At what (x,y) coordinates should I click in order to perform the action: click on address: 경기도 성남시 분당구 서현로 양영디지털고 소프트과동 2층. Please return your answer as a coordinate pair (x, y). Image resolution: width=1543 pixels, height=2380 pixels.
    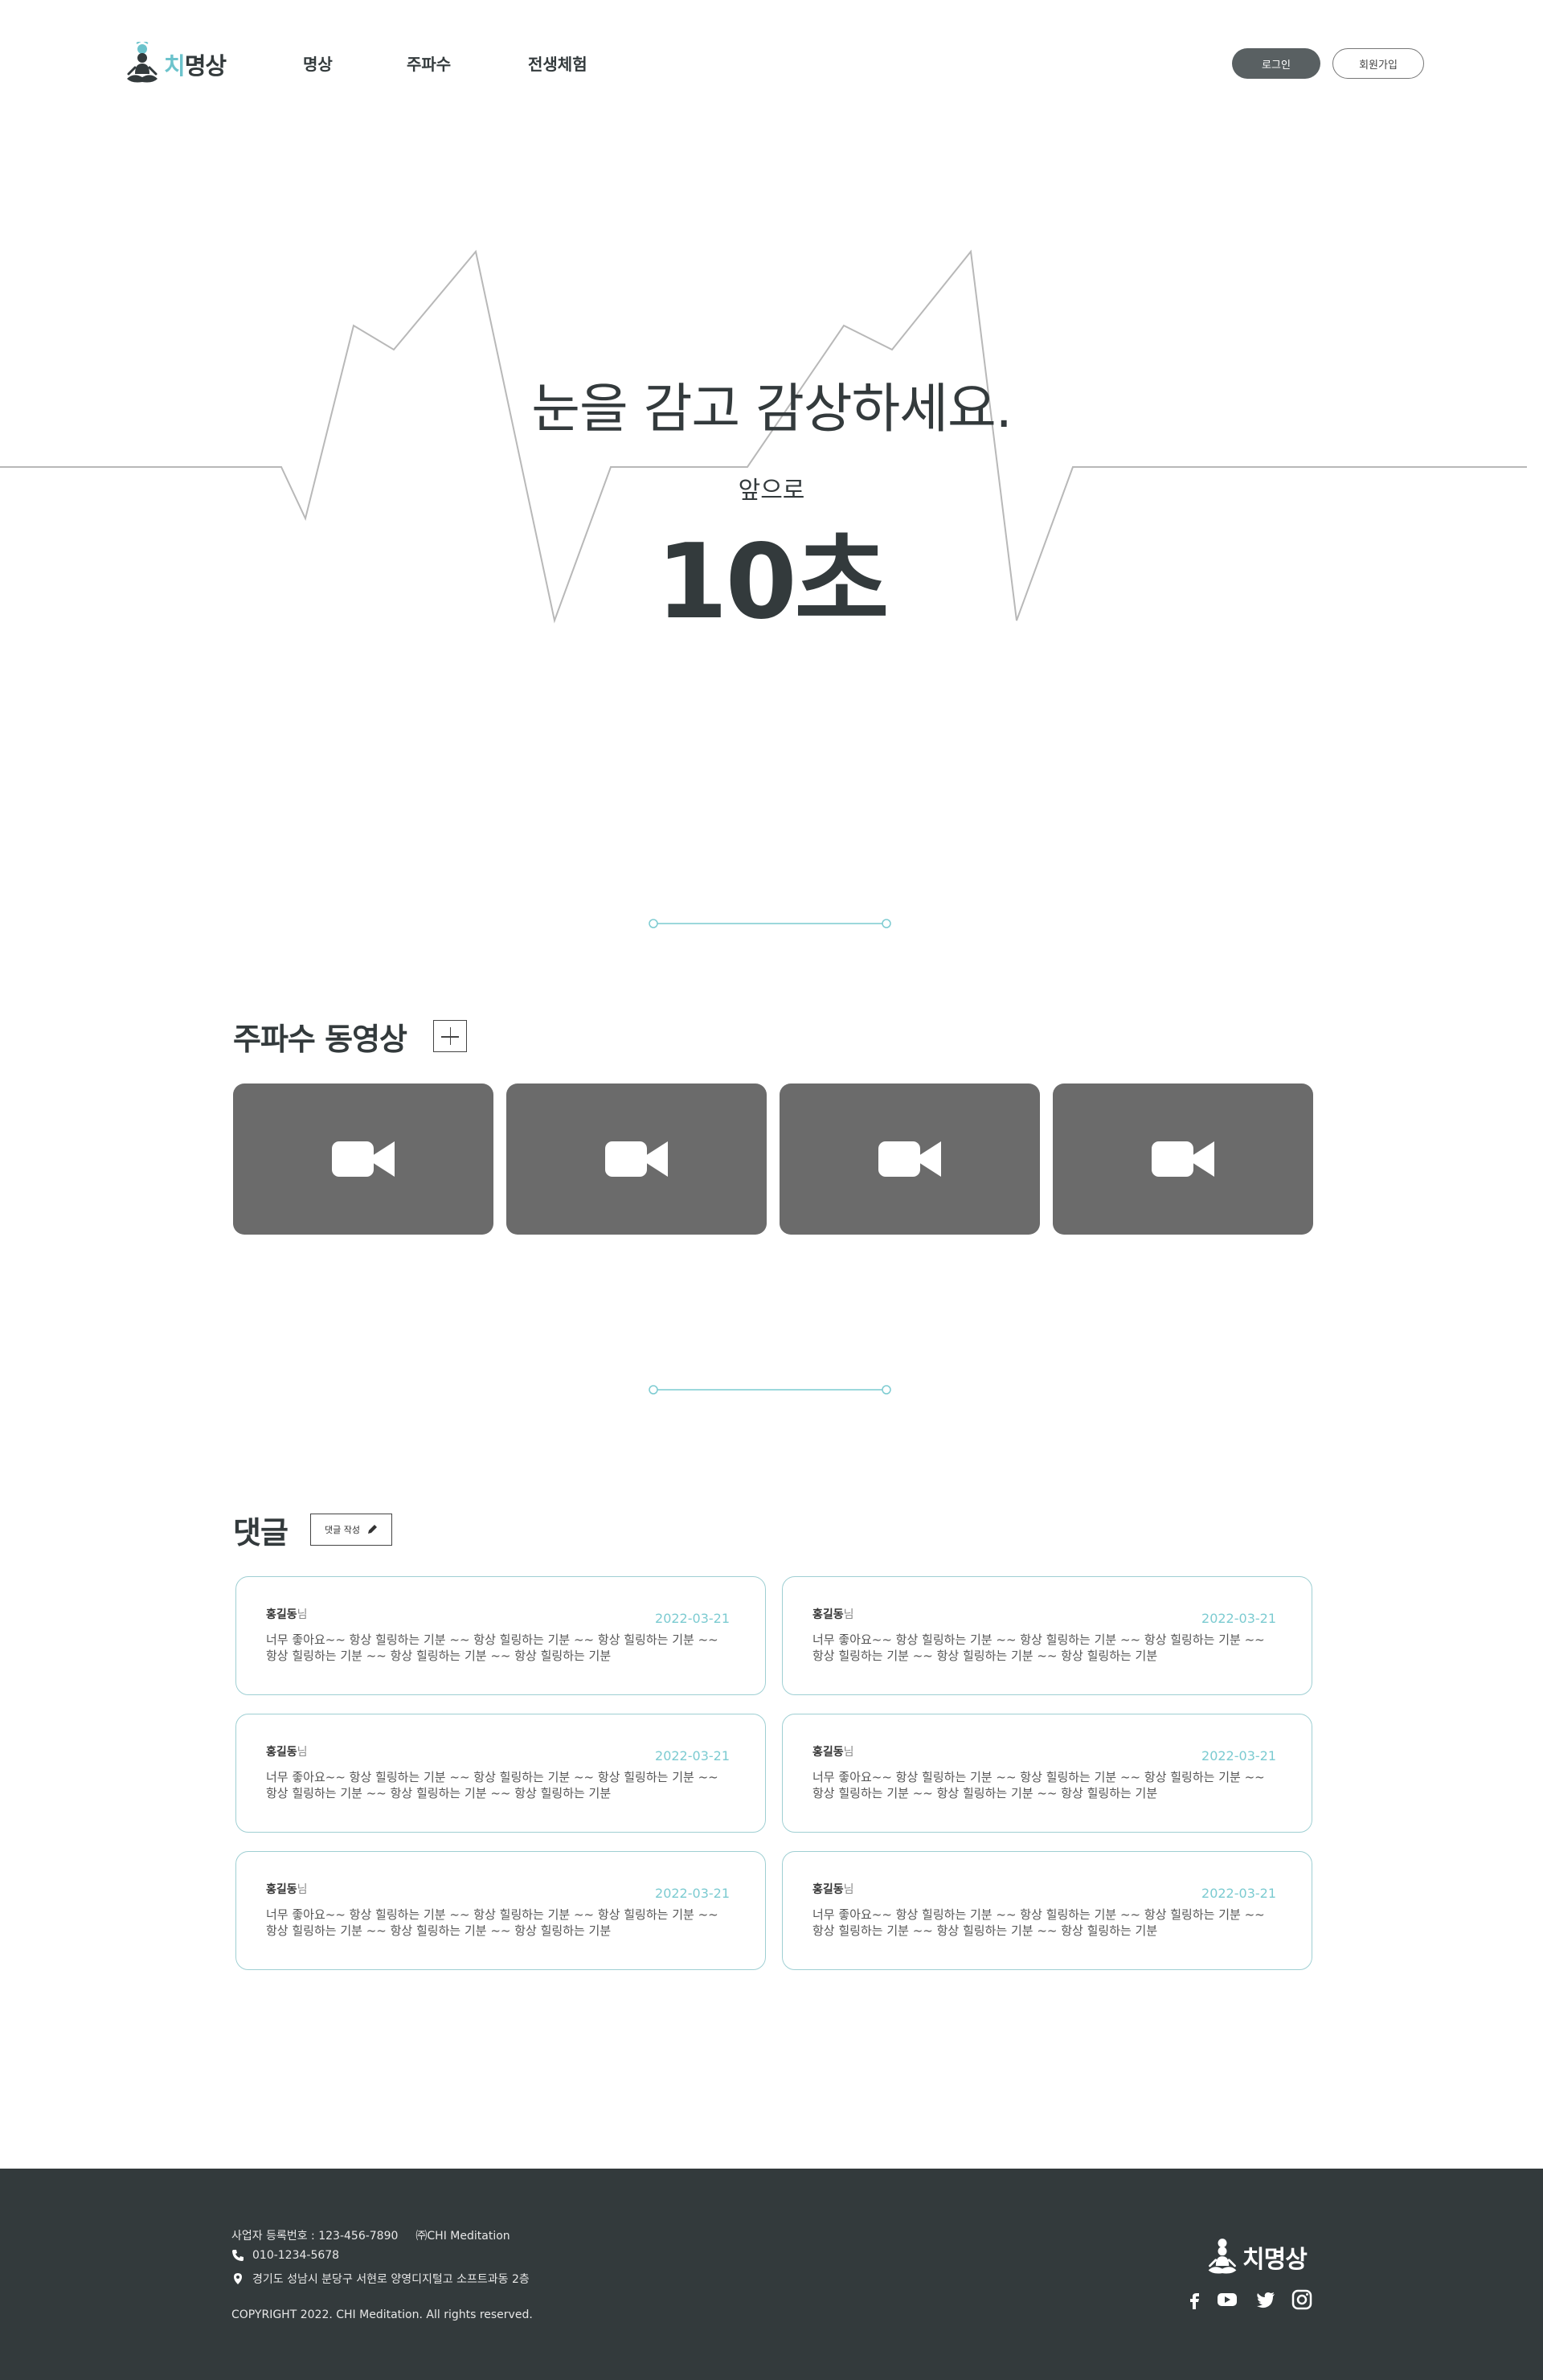
    Looking at the image, I should click on (391, 2280).